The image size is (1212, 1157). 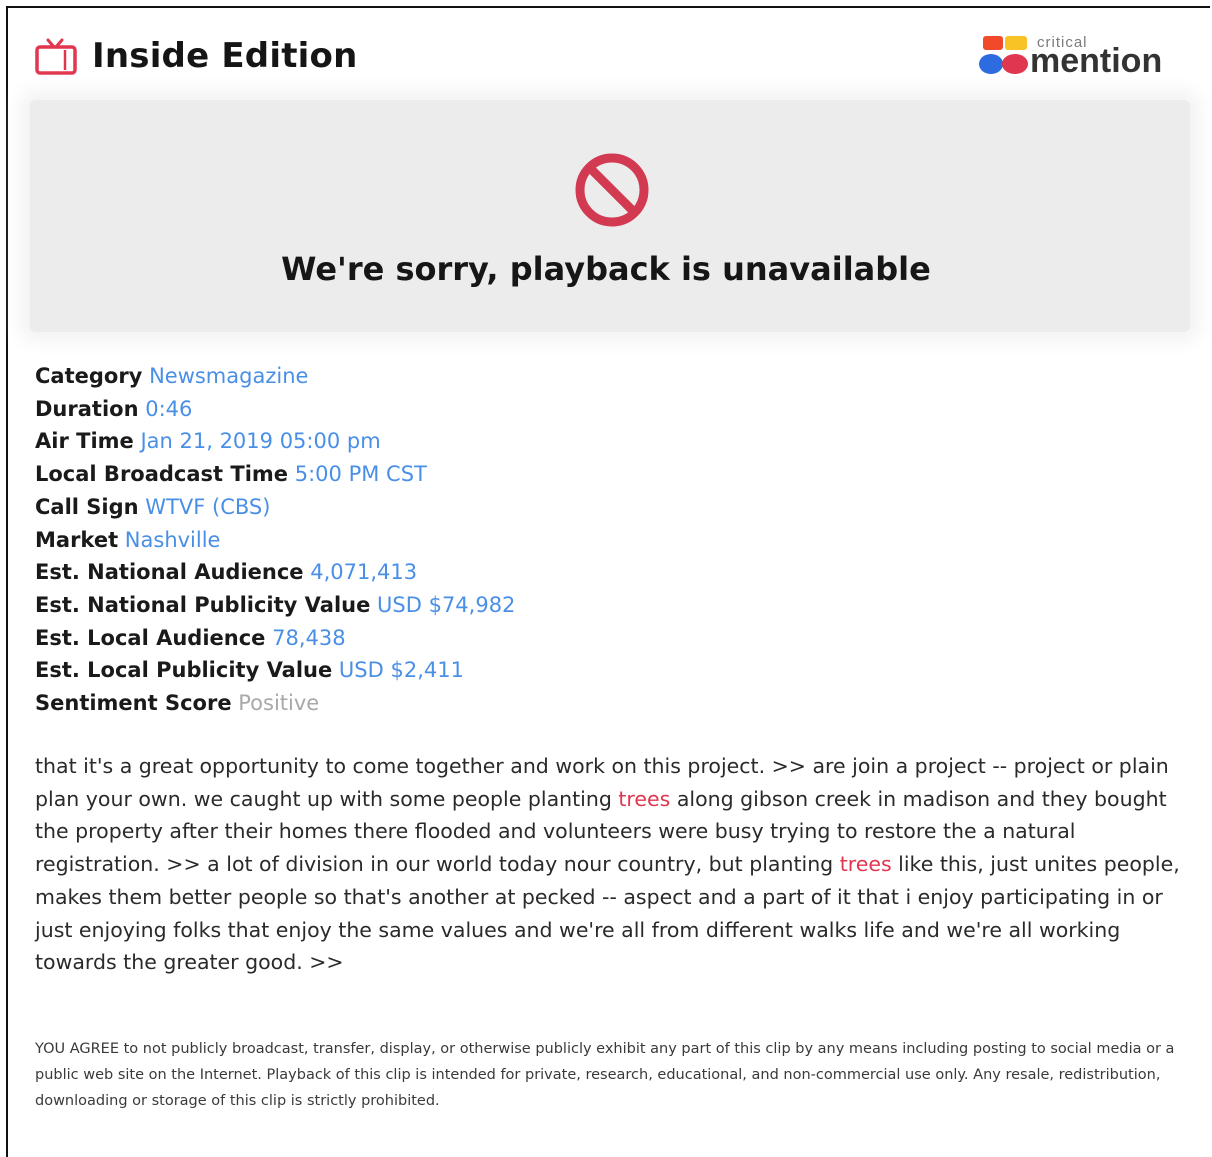 I want to click on meta-label: Duration, so click(x=87, y=408).